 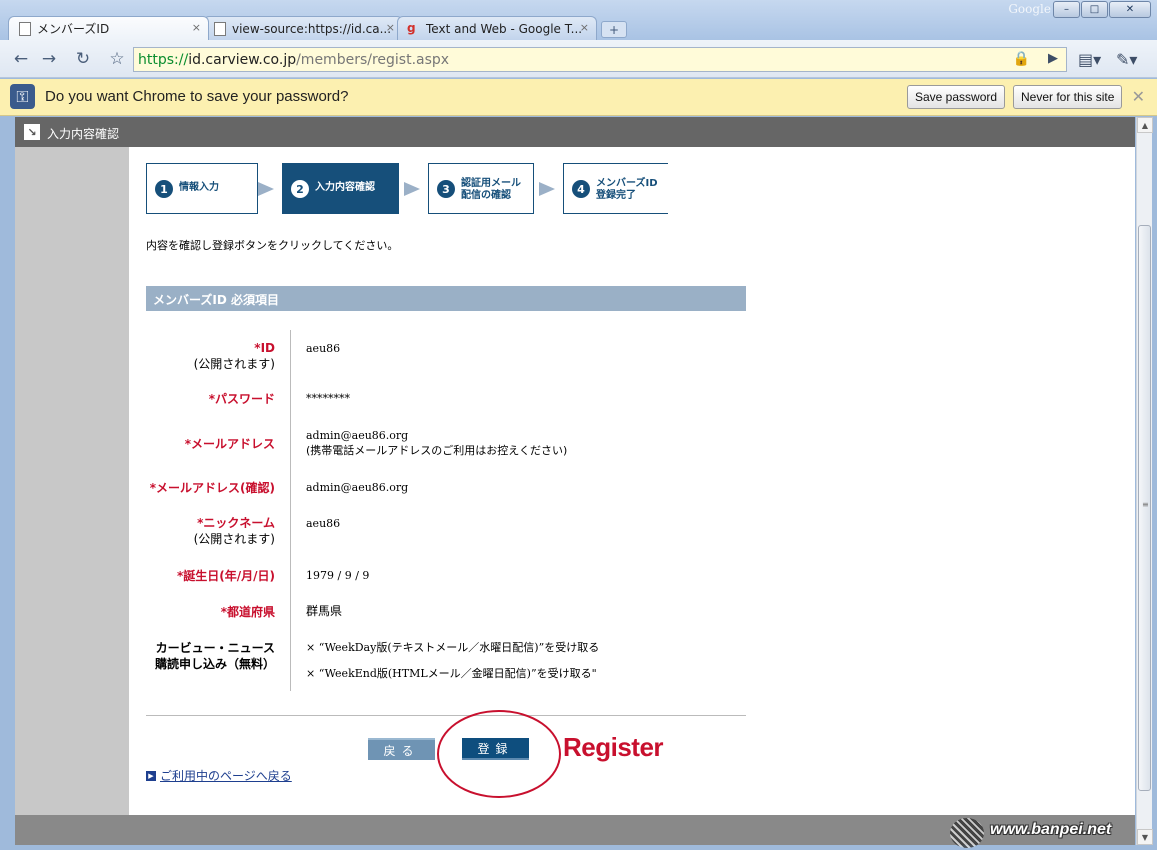 What do you see at coordinates (163, 59) in the screenshot?
I see `url-scheme: https://` at bounding box center [163, 59].